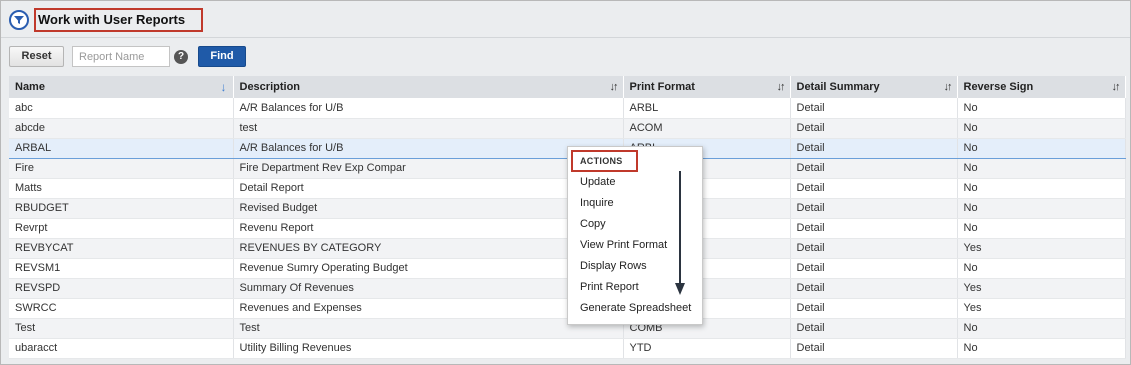 This screenshot has height=365, width=1131. Describe the element at coordinates (428, 328) in the screenshot. I see `cell-description: Test` at that location.